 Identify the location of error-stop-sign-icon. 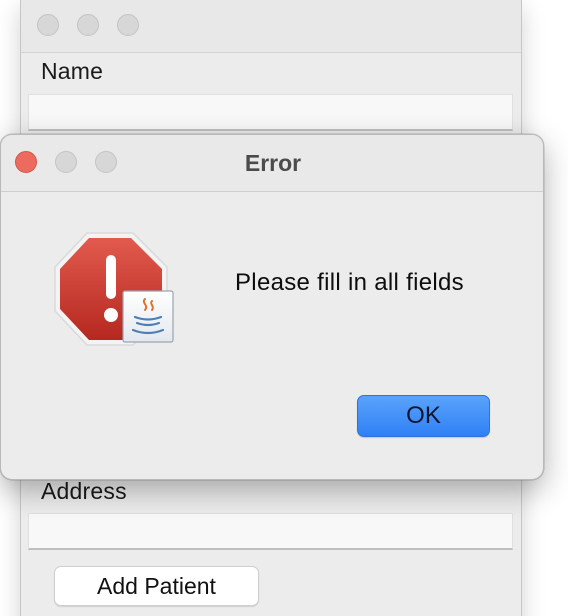
(115, 291).